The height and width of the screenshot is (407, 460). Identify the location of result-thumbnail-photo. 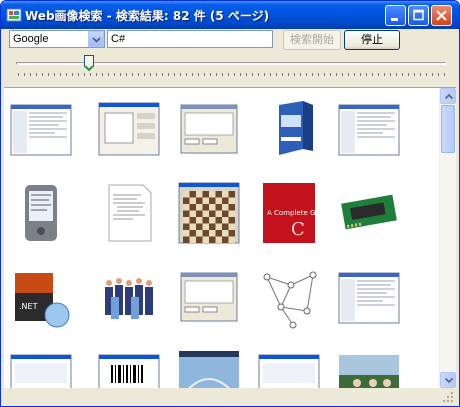
(369, 368).